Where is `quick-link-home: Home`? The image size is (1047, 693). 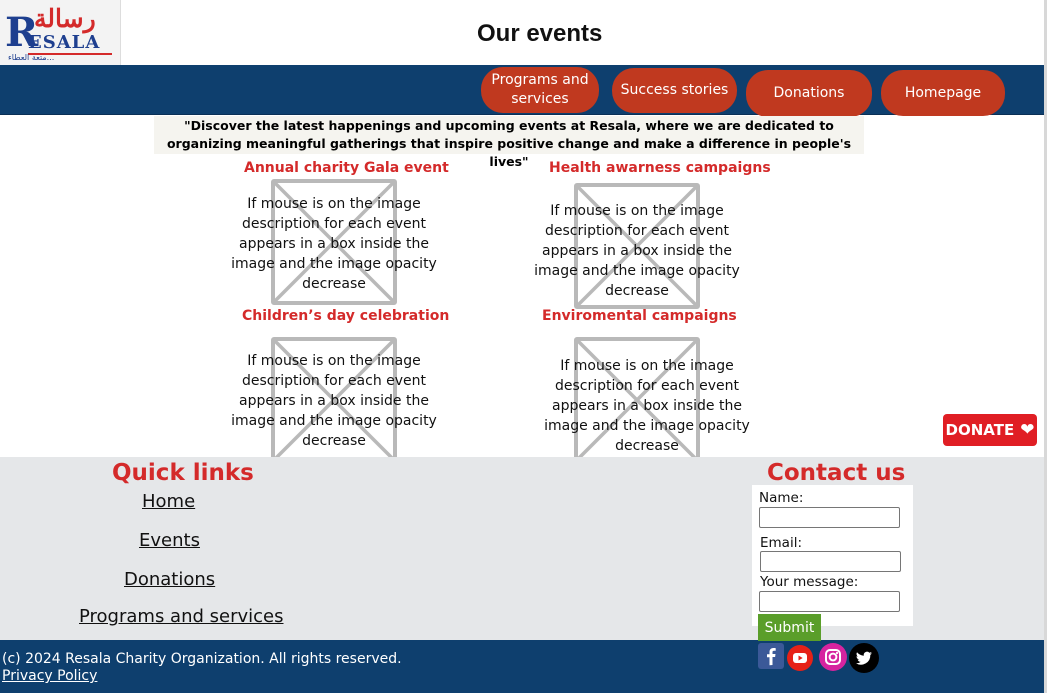
quick-link-home: Home is located at coordinates (168, 501).